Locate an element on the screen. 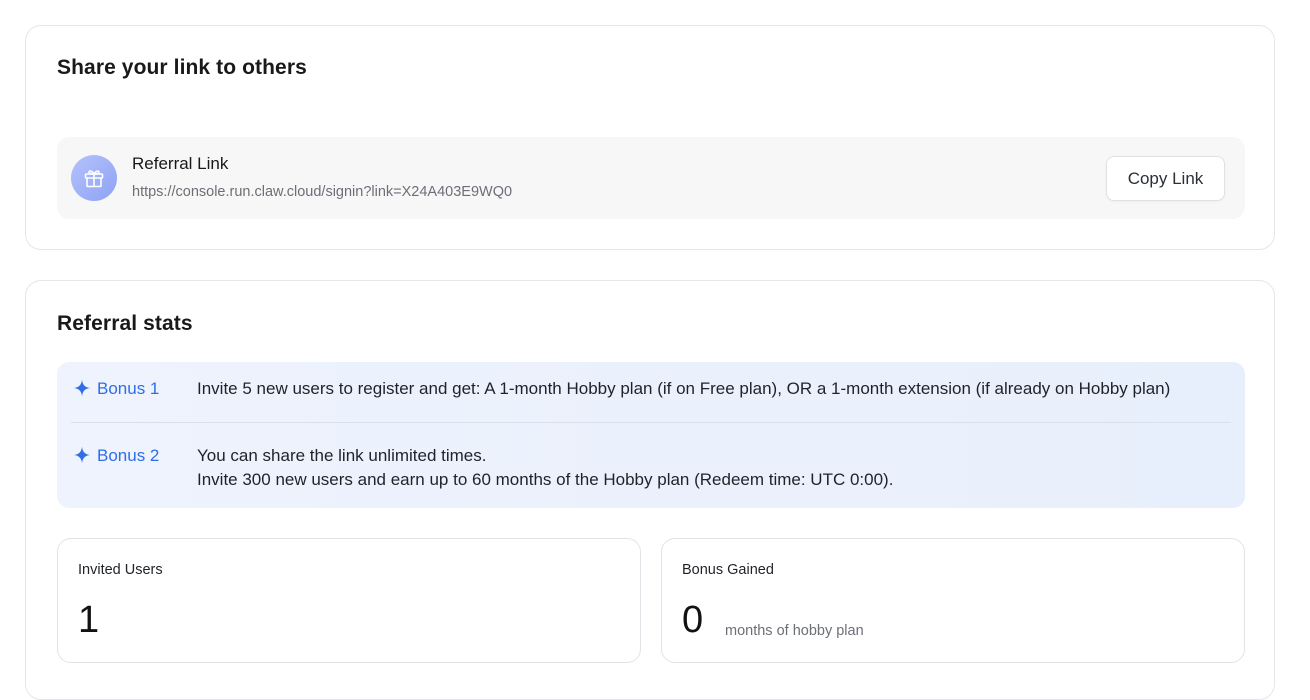 This screenshot has width=1310, height=700. bonus-gained-card: Bonus Gained 0 months of hobby plan is located at coordinates (953, 600).